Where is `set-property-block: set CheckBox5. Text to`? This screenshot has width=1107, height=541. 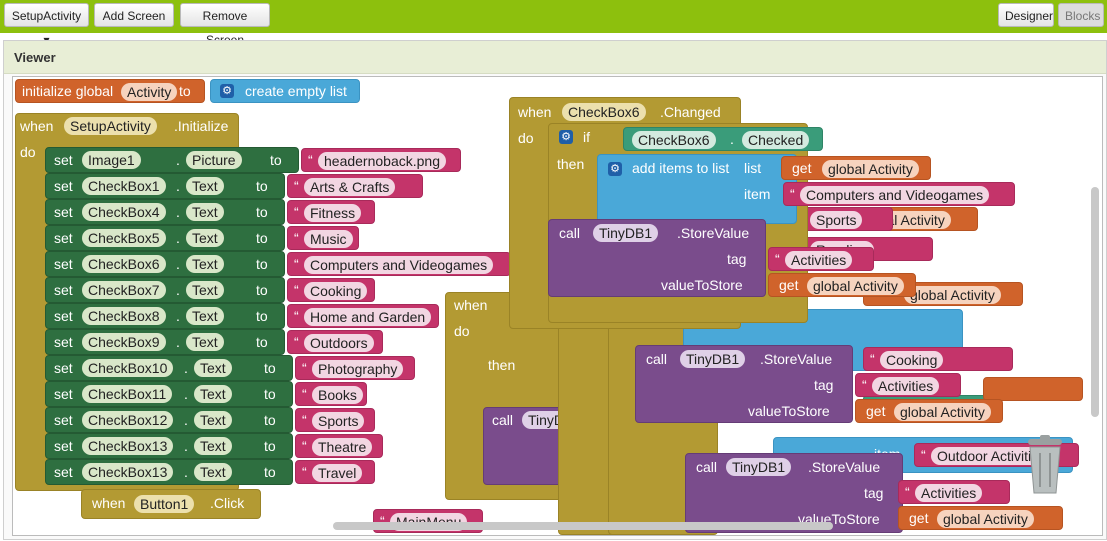
set-property-block: set CheckBox5. Text to is located at coordinates (165, 238).